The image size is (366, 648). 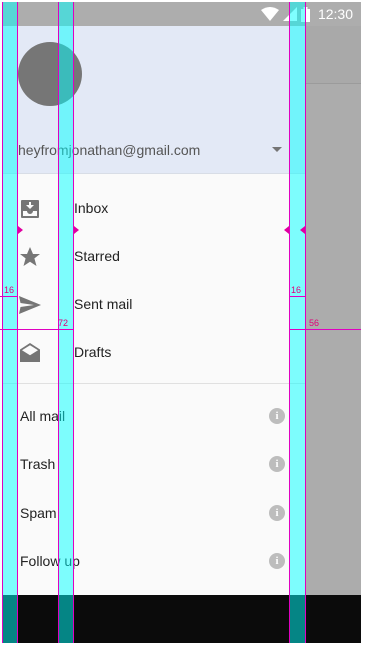 What do you see at coordinates (97, 256) in the screenshot?
I see `nav-label-starred: Starred` at bounding box center [97, 256].